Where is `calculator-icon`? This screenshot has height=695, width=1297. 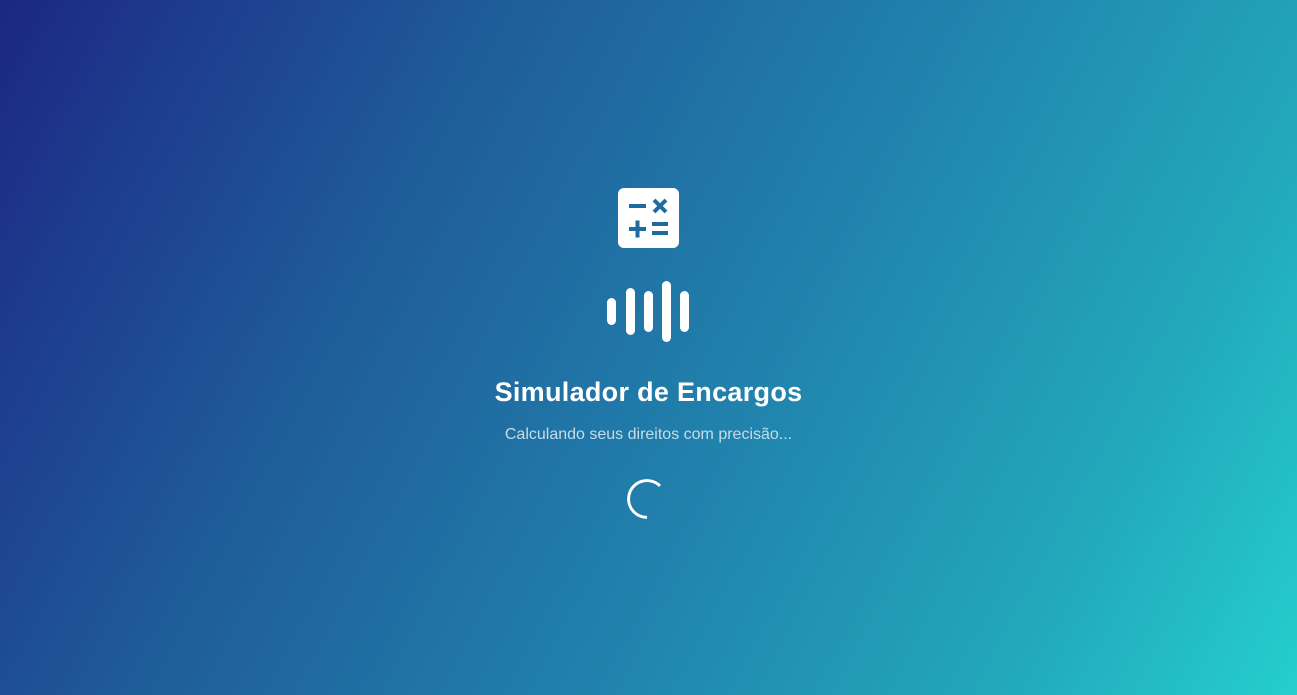 calculator-icon is located at coordinates (648, 218).